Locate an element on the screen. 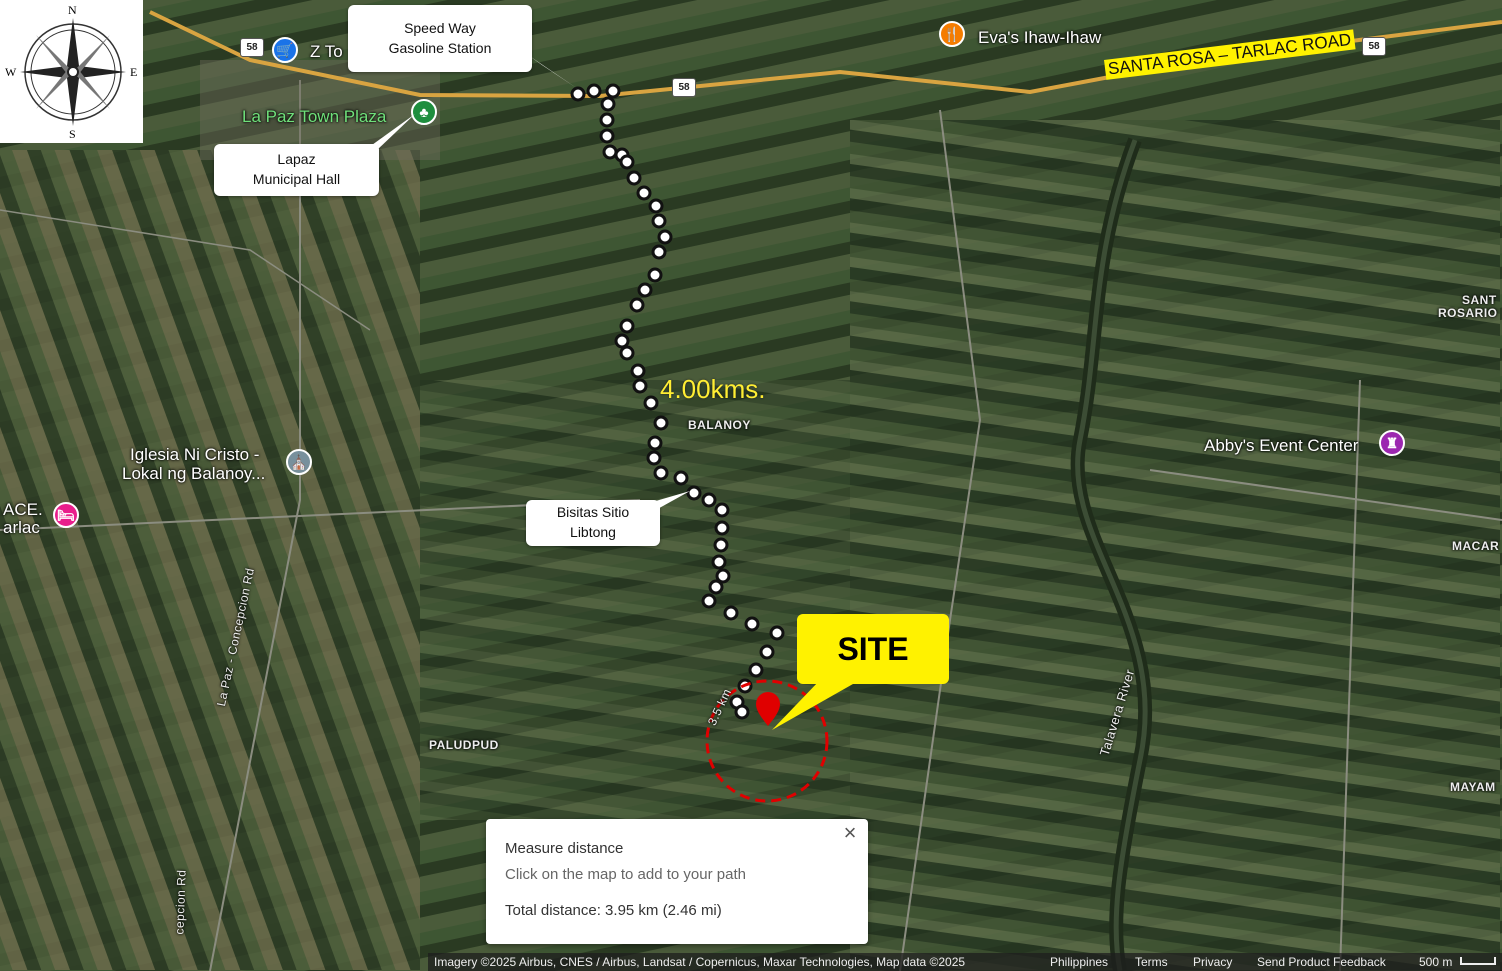 This screenshot has width=1502, height=971. callout-speedway-tail is located at coordinates (553, 72).